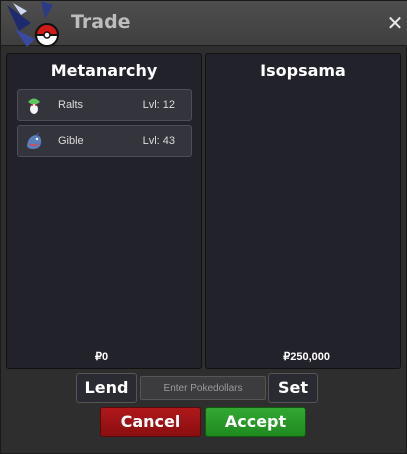  What do you see at coordinates (106, 388) in the screenshot?
I see `lend-button: Lend` at bounding box center [106, 388].